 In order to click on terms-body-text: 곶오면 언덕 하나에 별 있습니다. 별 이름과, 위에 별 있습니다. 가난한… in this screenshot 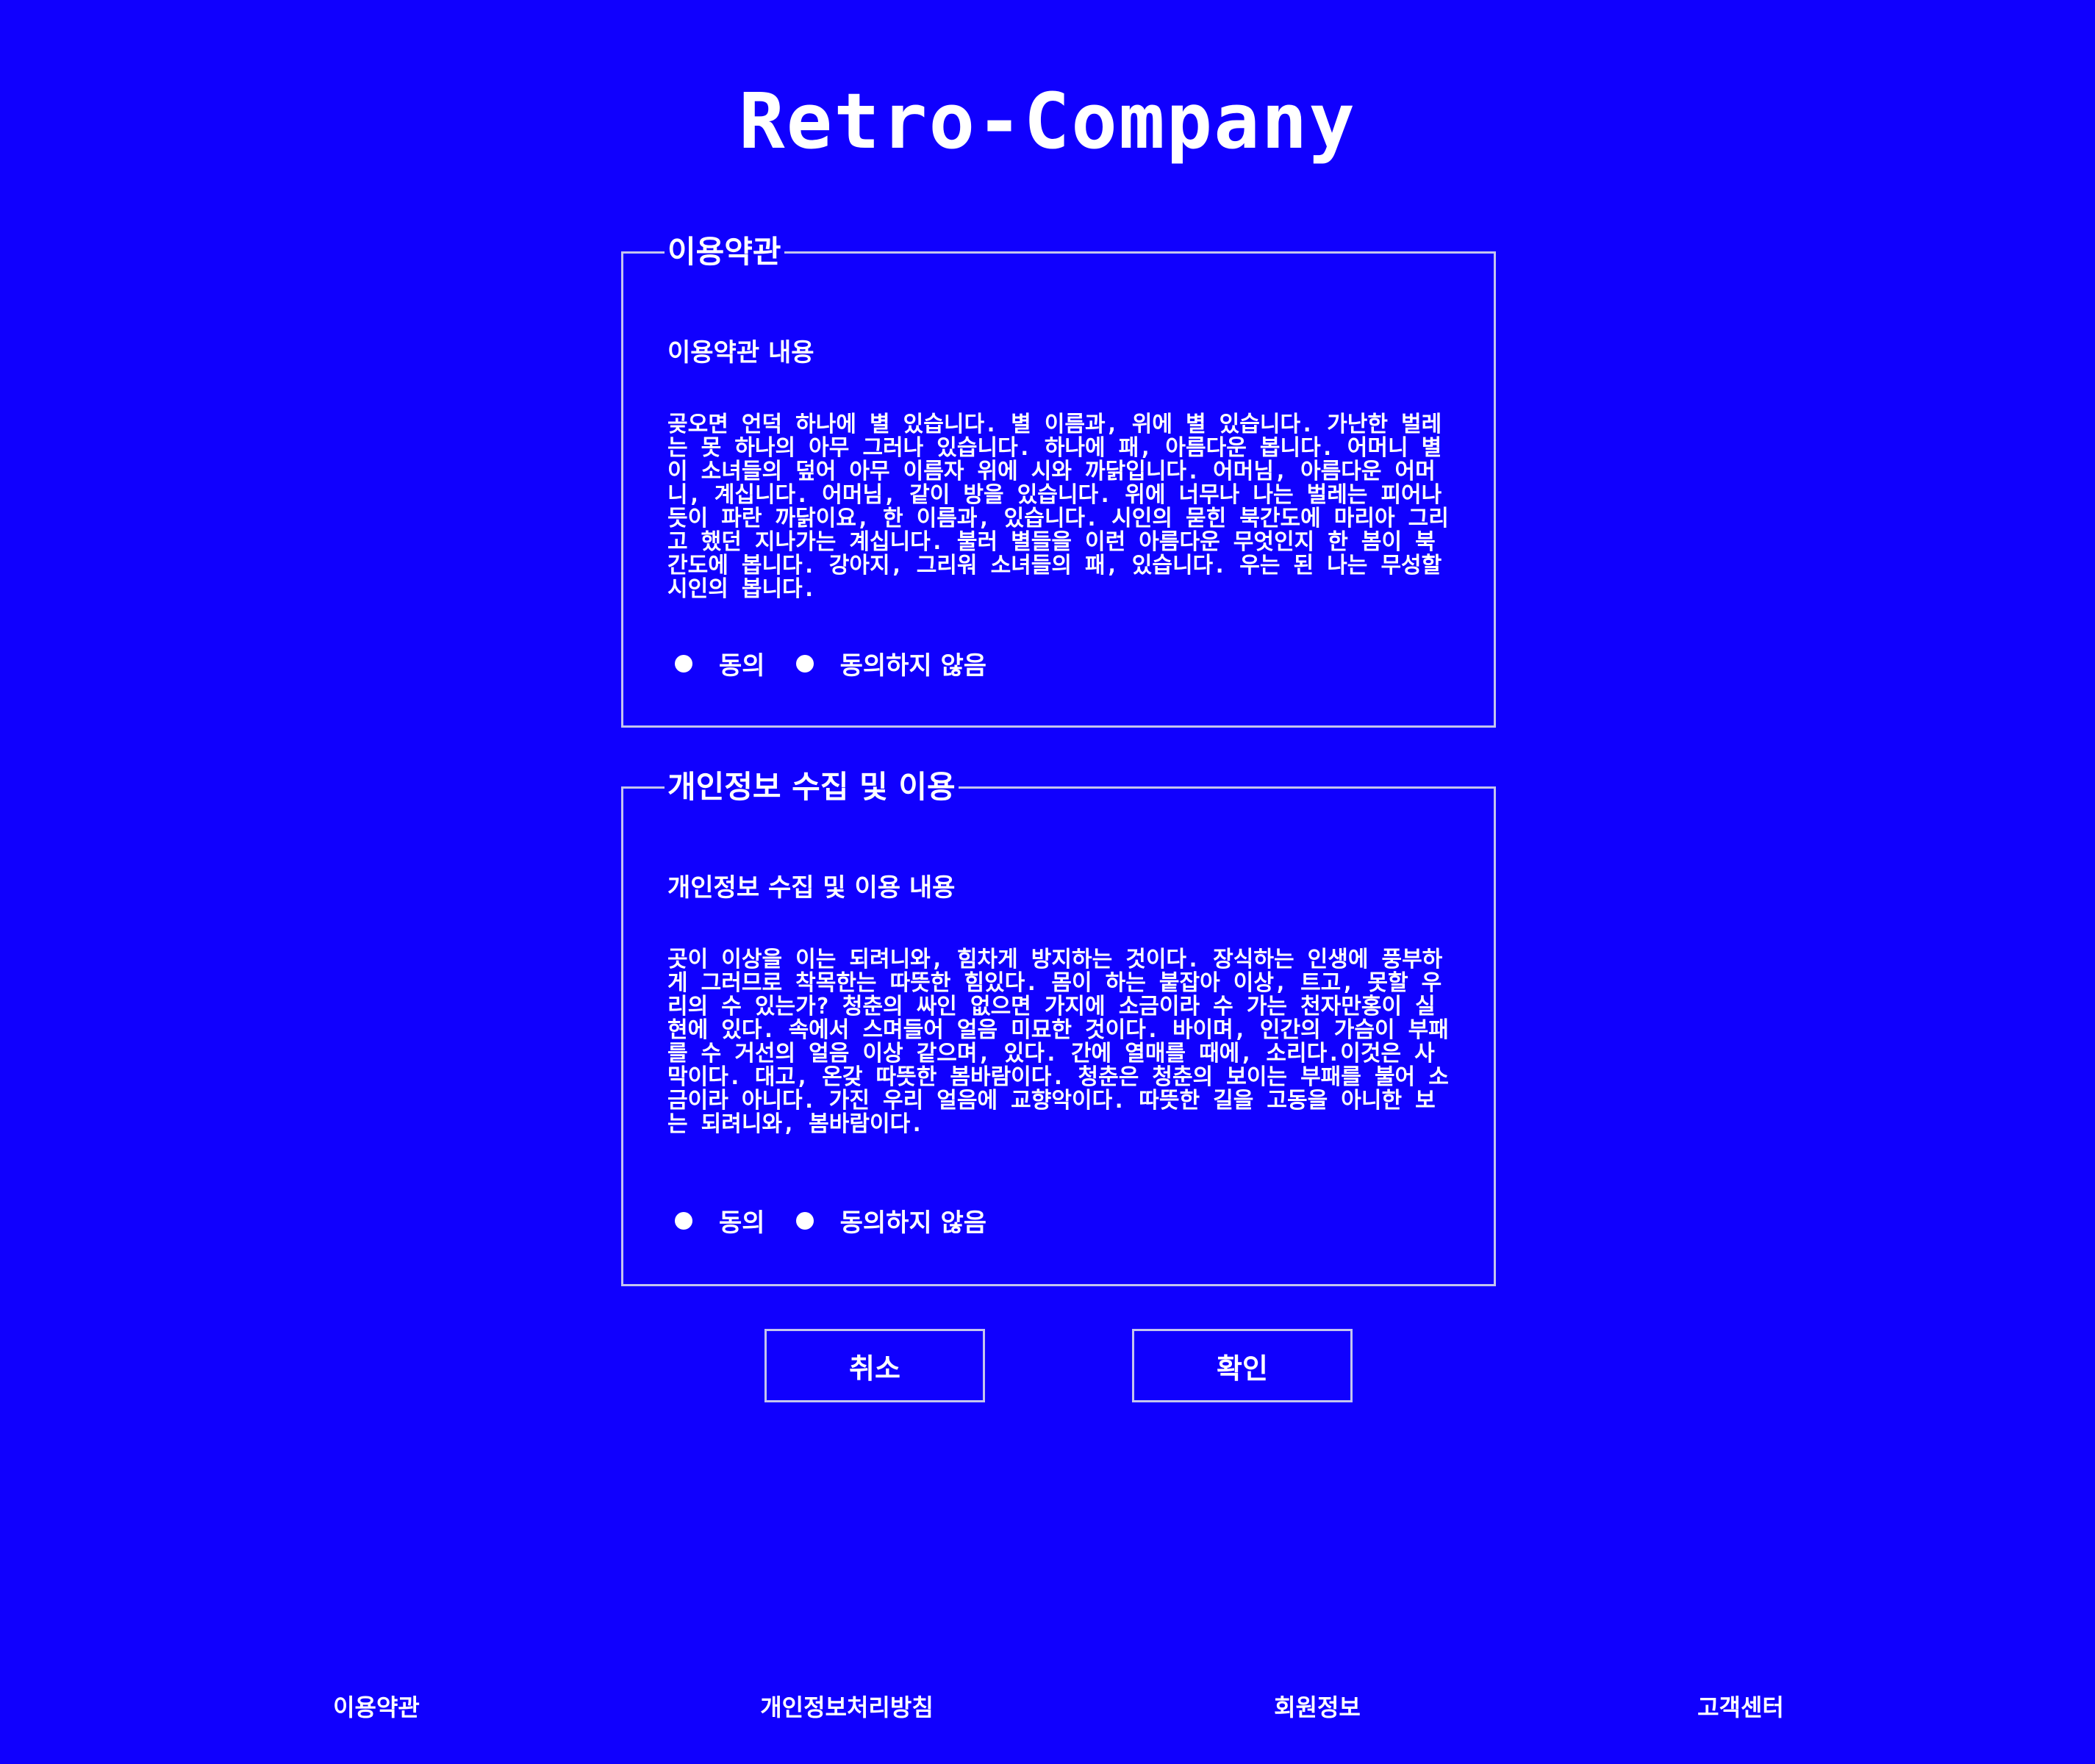, I will do `click(1058, 507)`.